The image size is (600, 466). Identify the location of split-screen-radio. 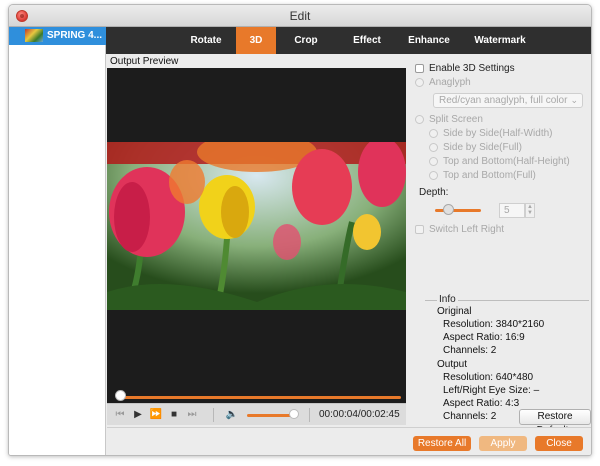
(419, 119).